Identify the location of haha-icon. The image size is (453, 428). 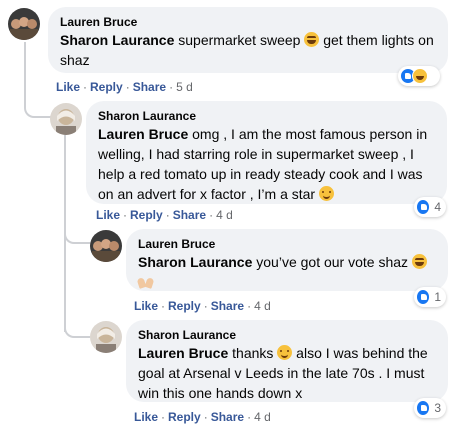
(420, 76).